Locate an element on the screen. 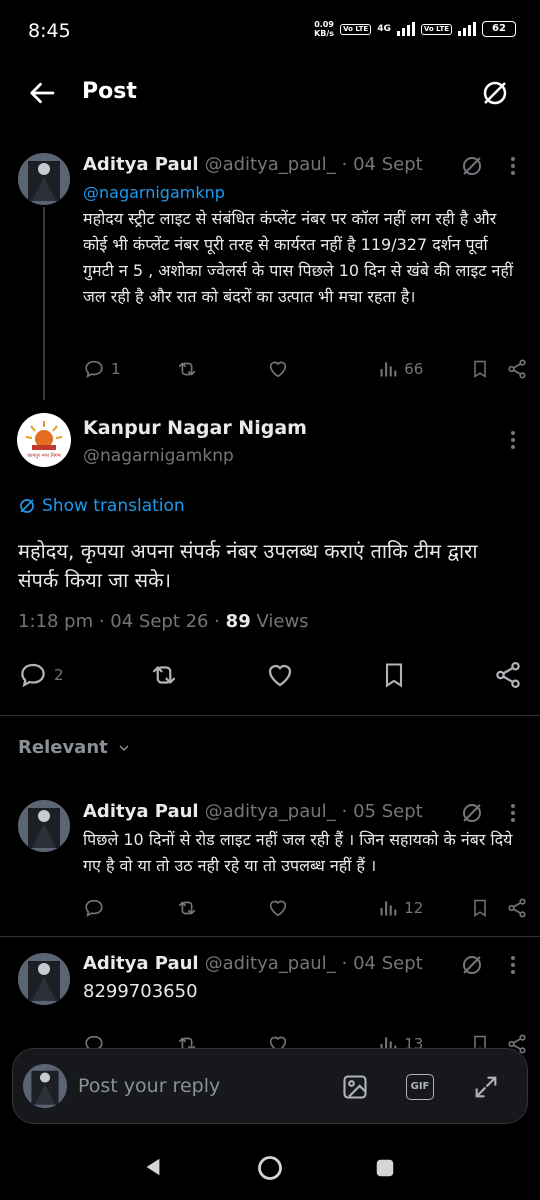 The height and width of the screenshot is (1200, 540). reply-input: Post your reply is located at coordinates (149, 1086).